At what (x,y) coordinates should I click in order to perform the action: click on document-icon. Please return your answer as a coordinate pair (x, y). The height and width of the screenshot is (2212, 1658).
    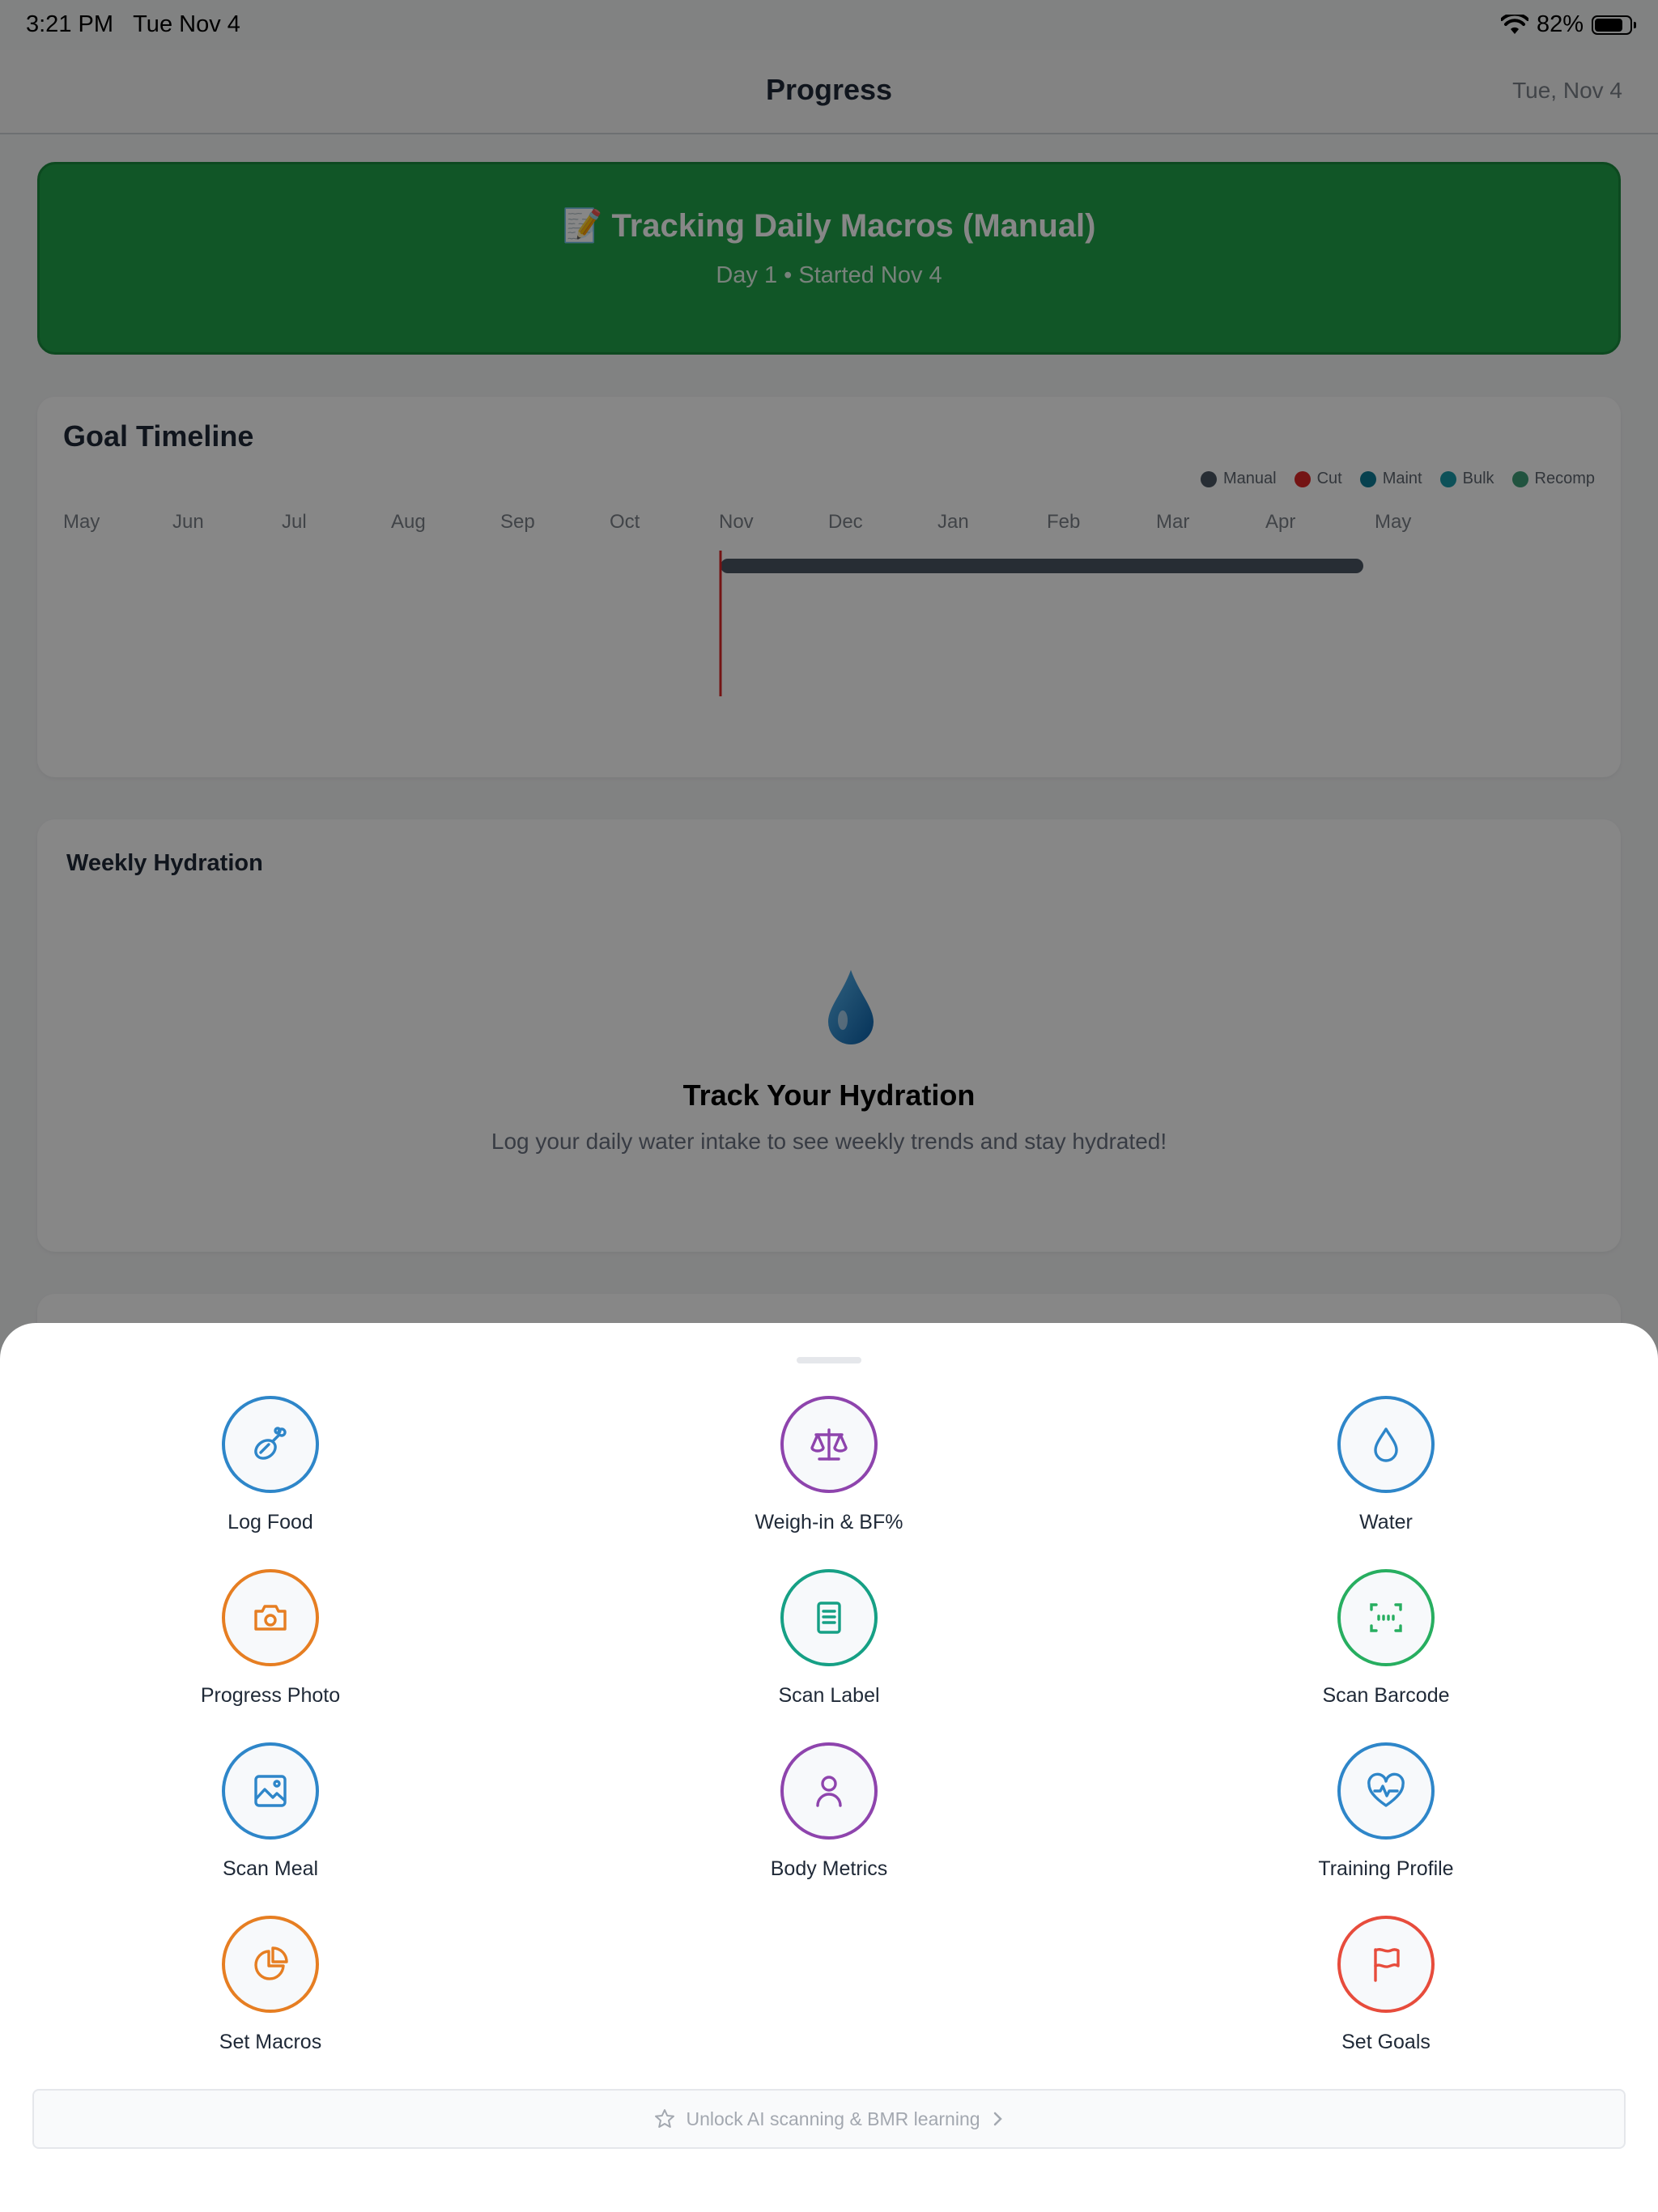
    Looking at the image, I should click on (829, 1618).